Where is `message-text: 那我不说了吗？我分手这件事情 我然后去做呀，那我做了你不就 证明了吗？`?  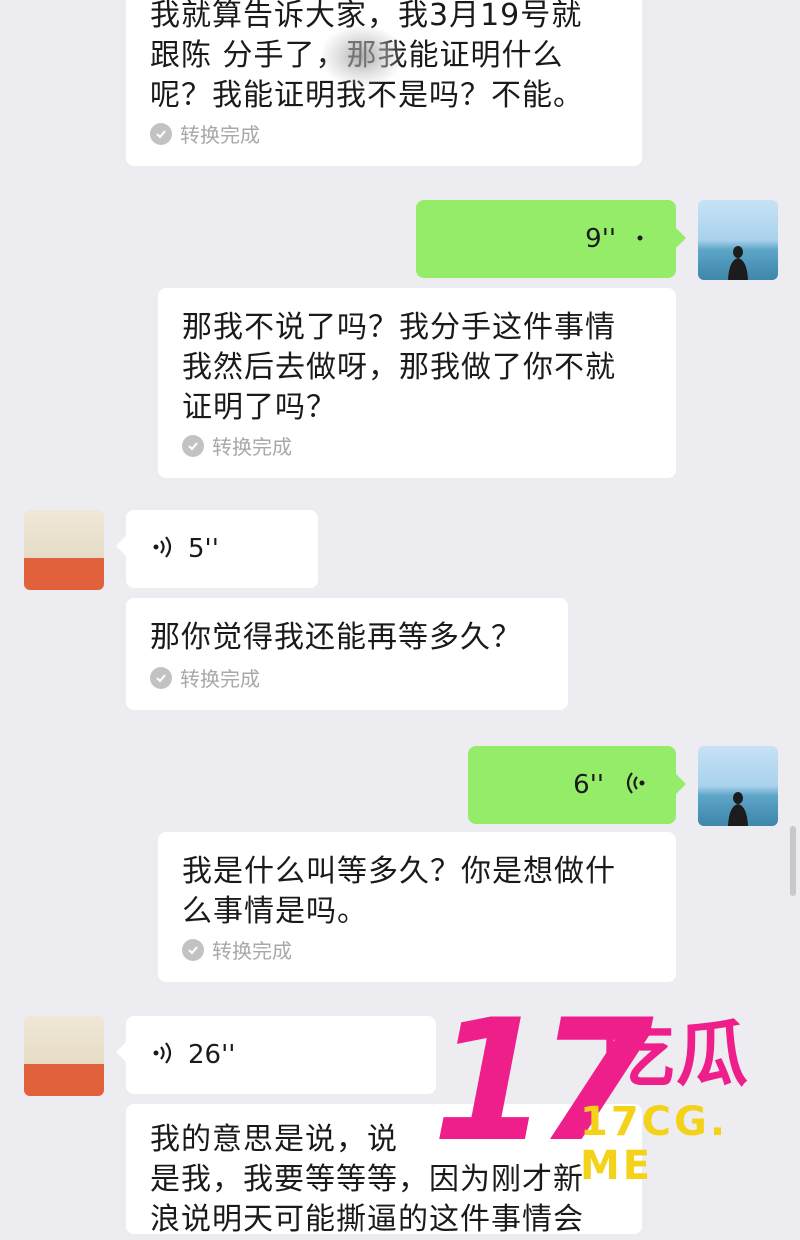
message-text: 那我不说了吗？我分手这件事情 我然后去做呀，那我做了你不就 证明了吗？ is located at coordinates (418, 368).